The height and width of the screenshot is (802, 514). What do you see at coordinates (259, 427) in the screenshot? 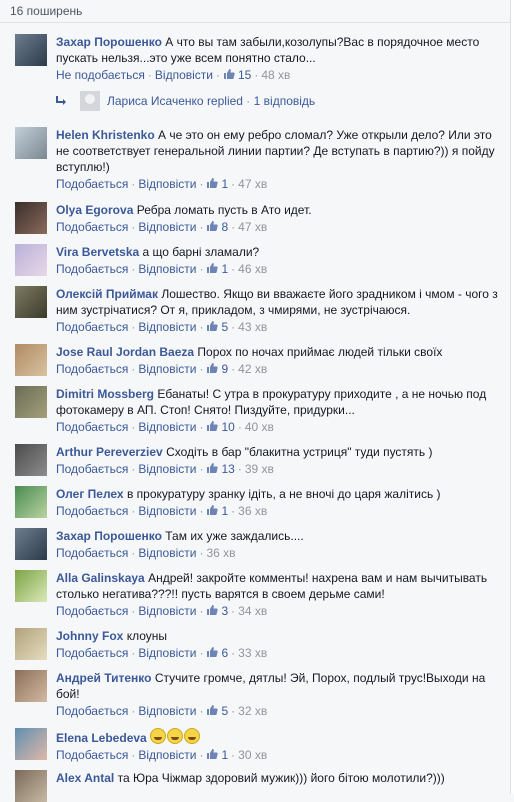
I see `comment-timestamp: 40 хв` at bounding box center [259, 427].